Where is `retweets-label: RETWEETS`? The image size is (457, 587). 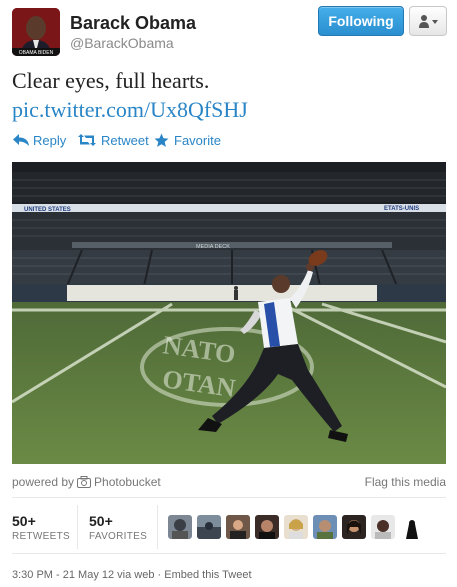 retweets-label: RETWEETS is located at coordinates (41, 536).